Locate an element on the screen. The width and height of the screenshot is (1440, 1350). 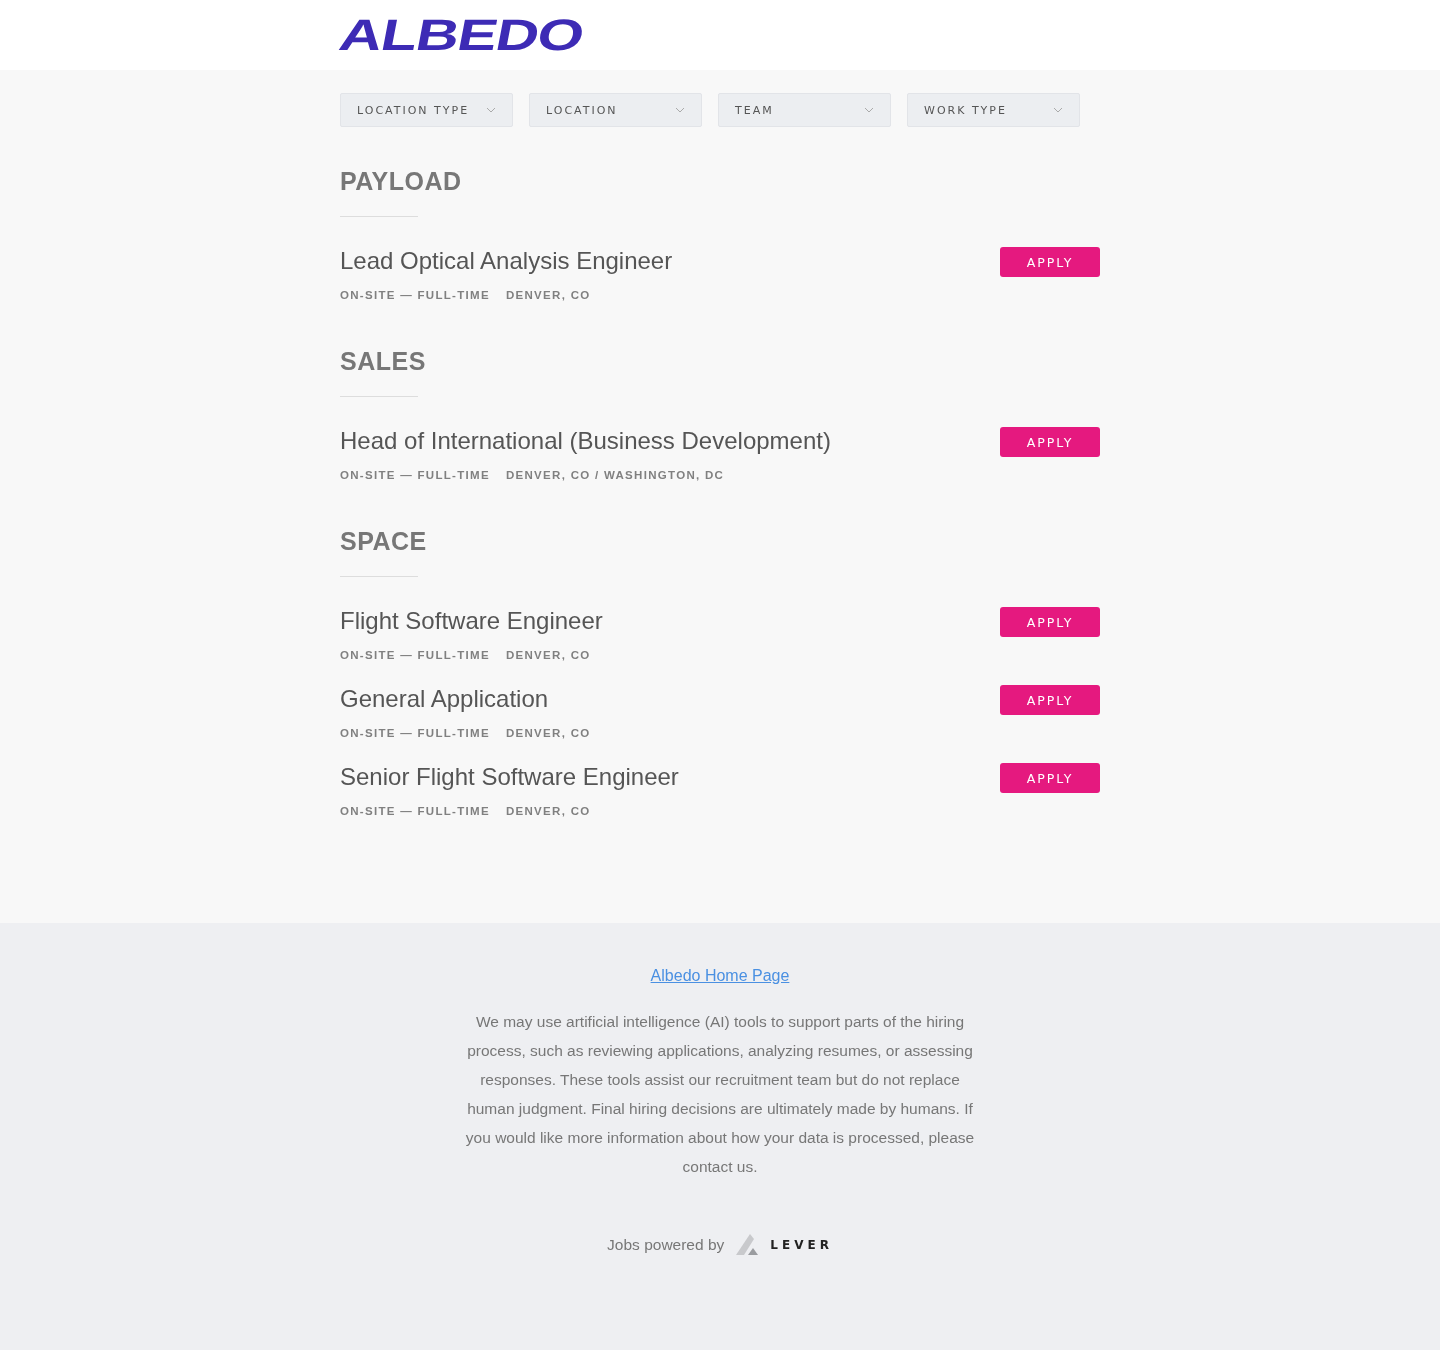
filter-dropdown: TEAM is located at coordinates (804, 110).